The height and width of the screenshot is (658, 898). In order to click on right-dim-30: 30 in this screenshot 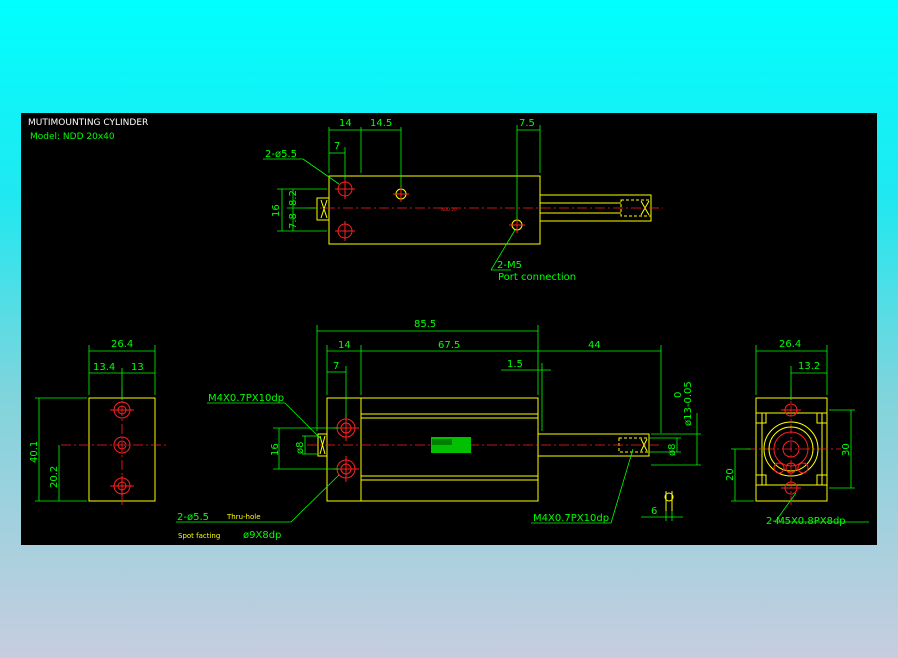, I will do `click(846, 449)`.